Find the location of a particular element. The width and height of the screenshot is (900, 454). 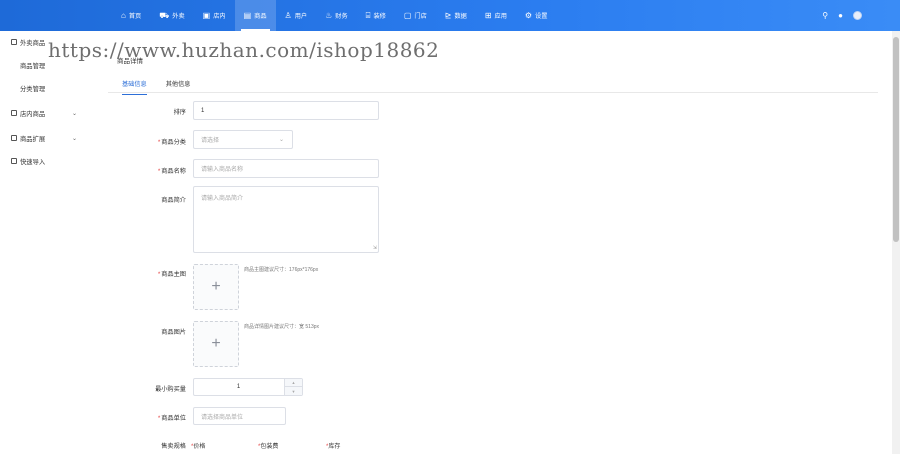

nav-item: ♨ 财务 is located at coordinates (336, 15).